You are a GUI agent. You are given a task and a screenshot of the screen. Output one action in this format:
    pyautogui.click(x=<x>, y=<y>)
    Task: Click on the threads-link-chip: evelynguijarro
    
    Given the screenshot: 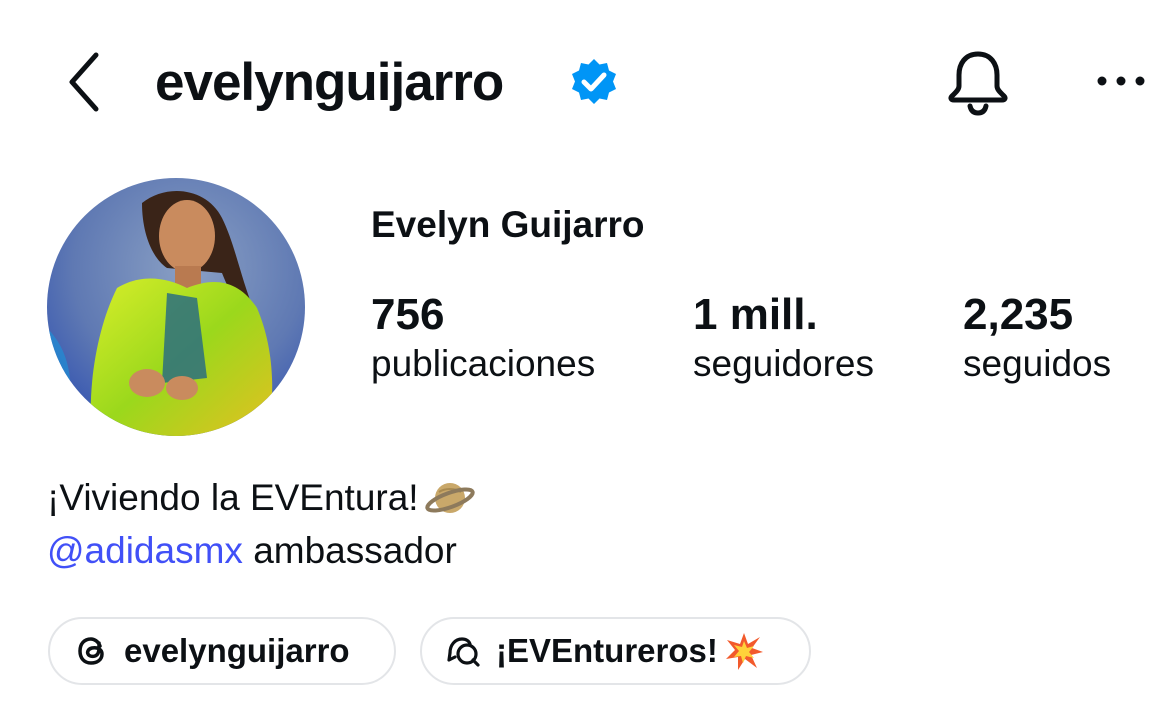 What is the action you would take?
    pyautogui.click(x=222, y=651)
    